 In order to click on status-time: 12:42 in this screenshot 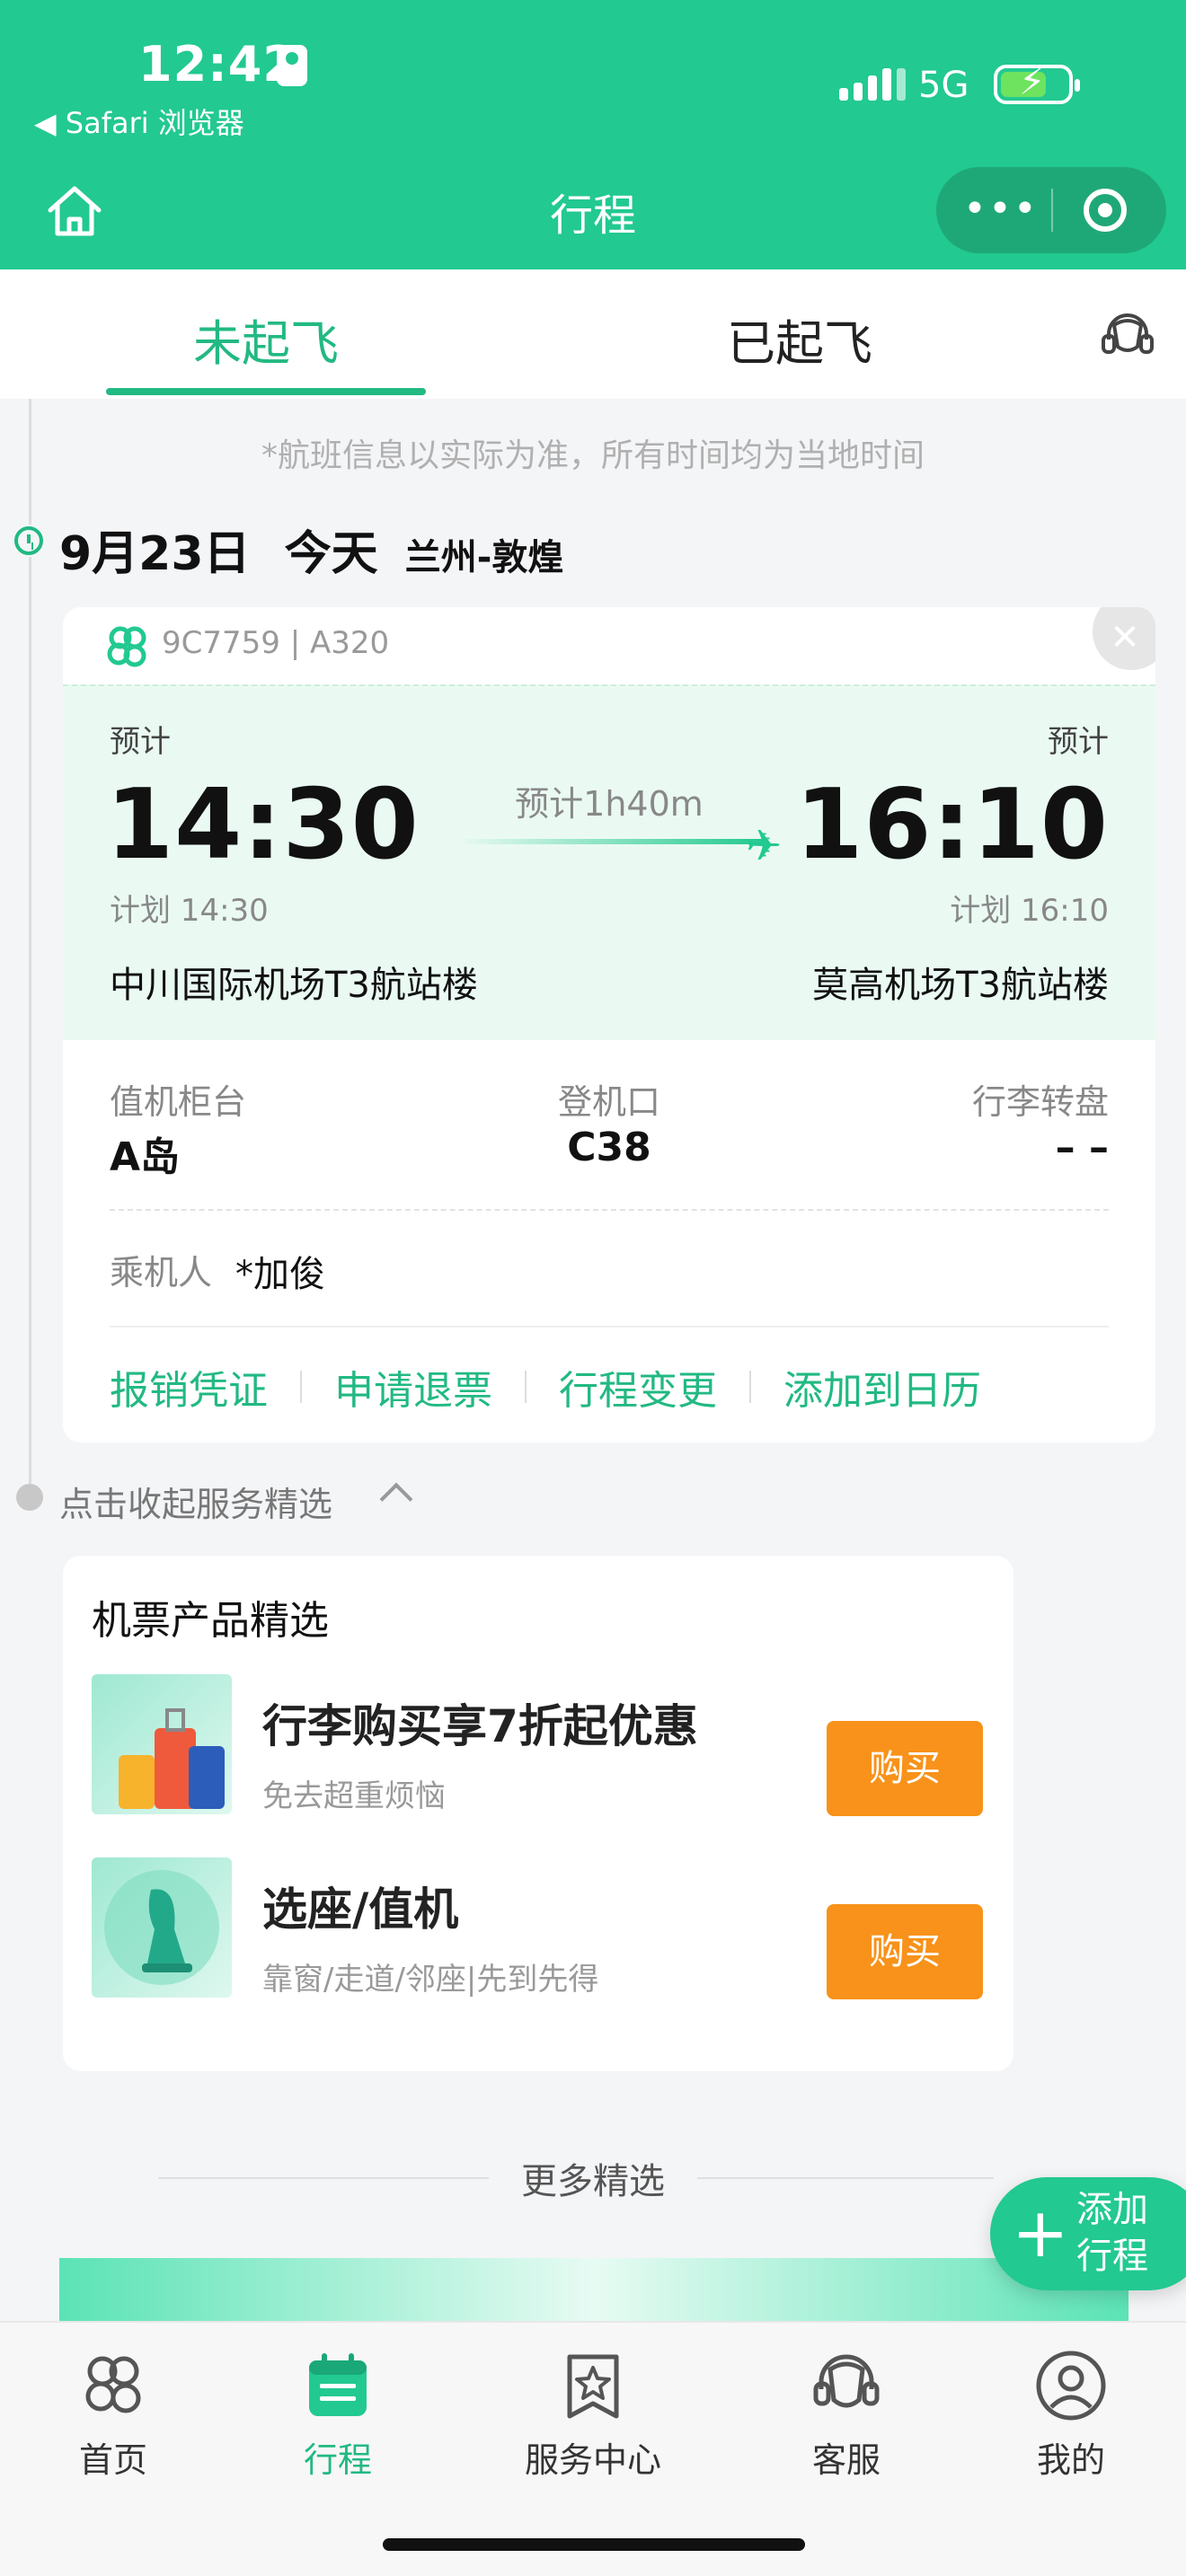, I will do `click(217, 64)`.